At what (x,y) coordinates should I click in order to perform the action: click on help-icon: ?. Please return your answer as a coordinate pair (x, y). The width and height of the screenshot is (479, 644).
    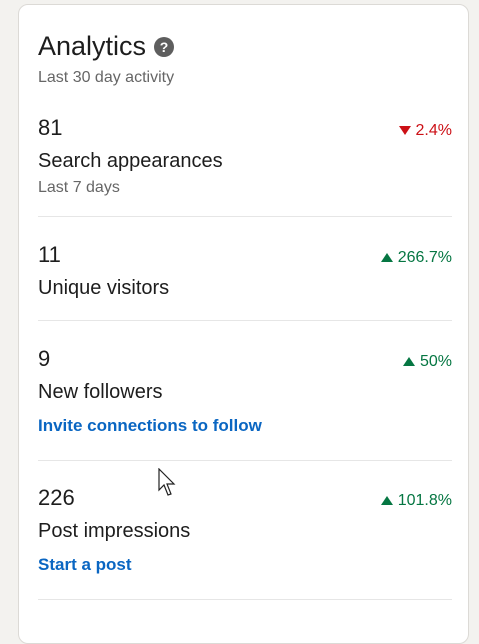
    Looking at the image, I should click on (164, 46).